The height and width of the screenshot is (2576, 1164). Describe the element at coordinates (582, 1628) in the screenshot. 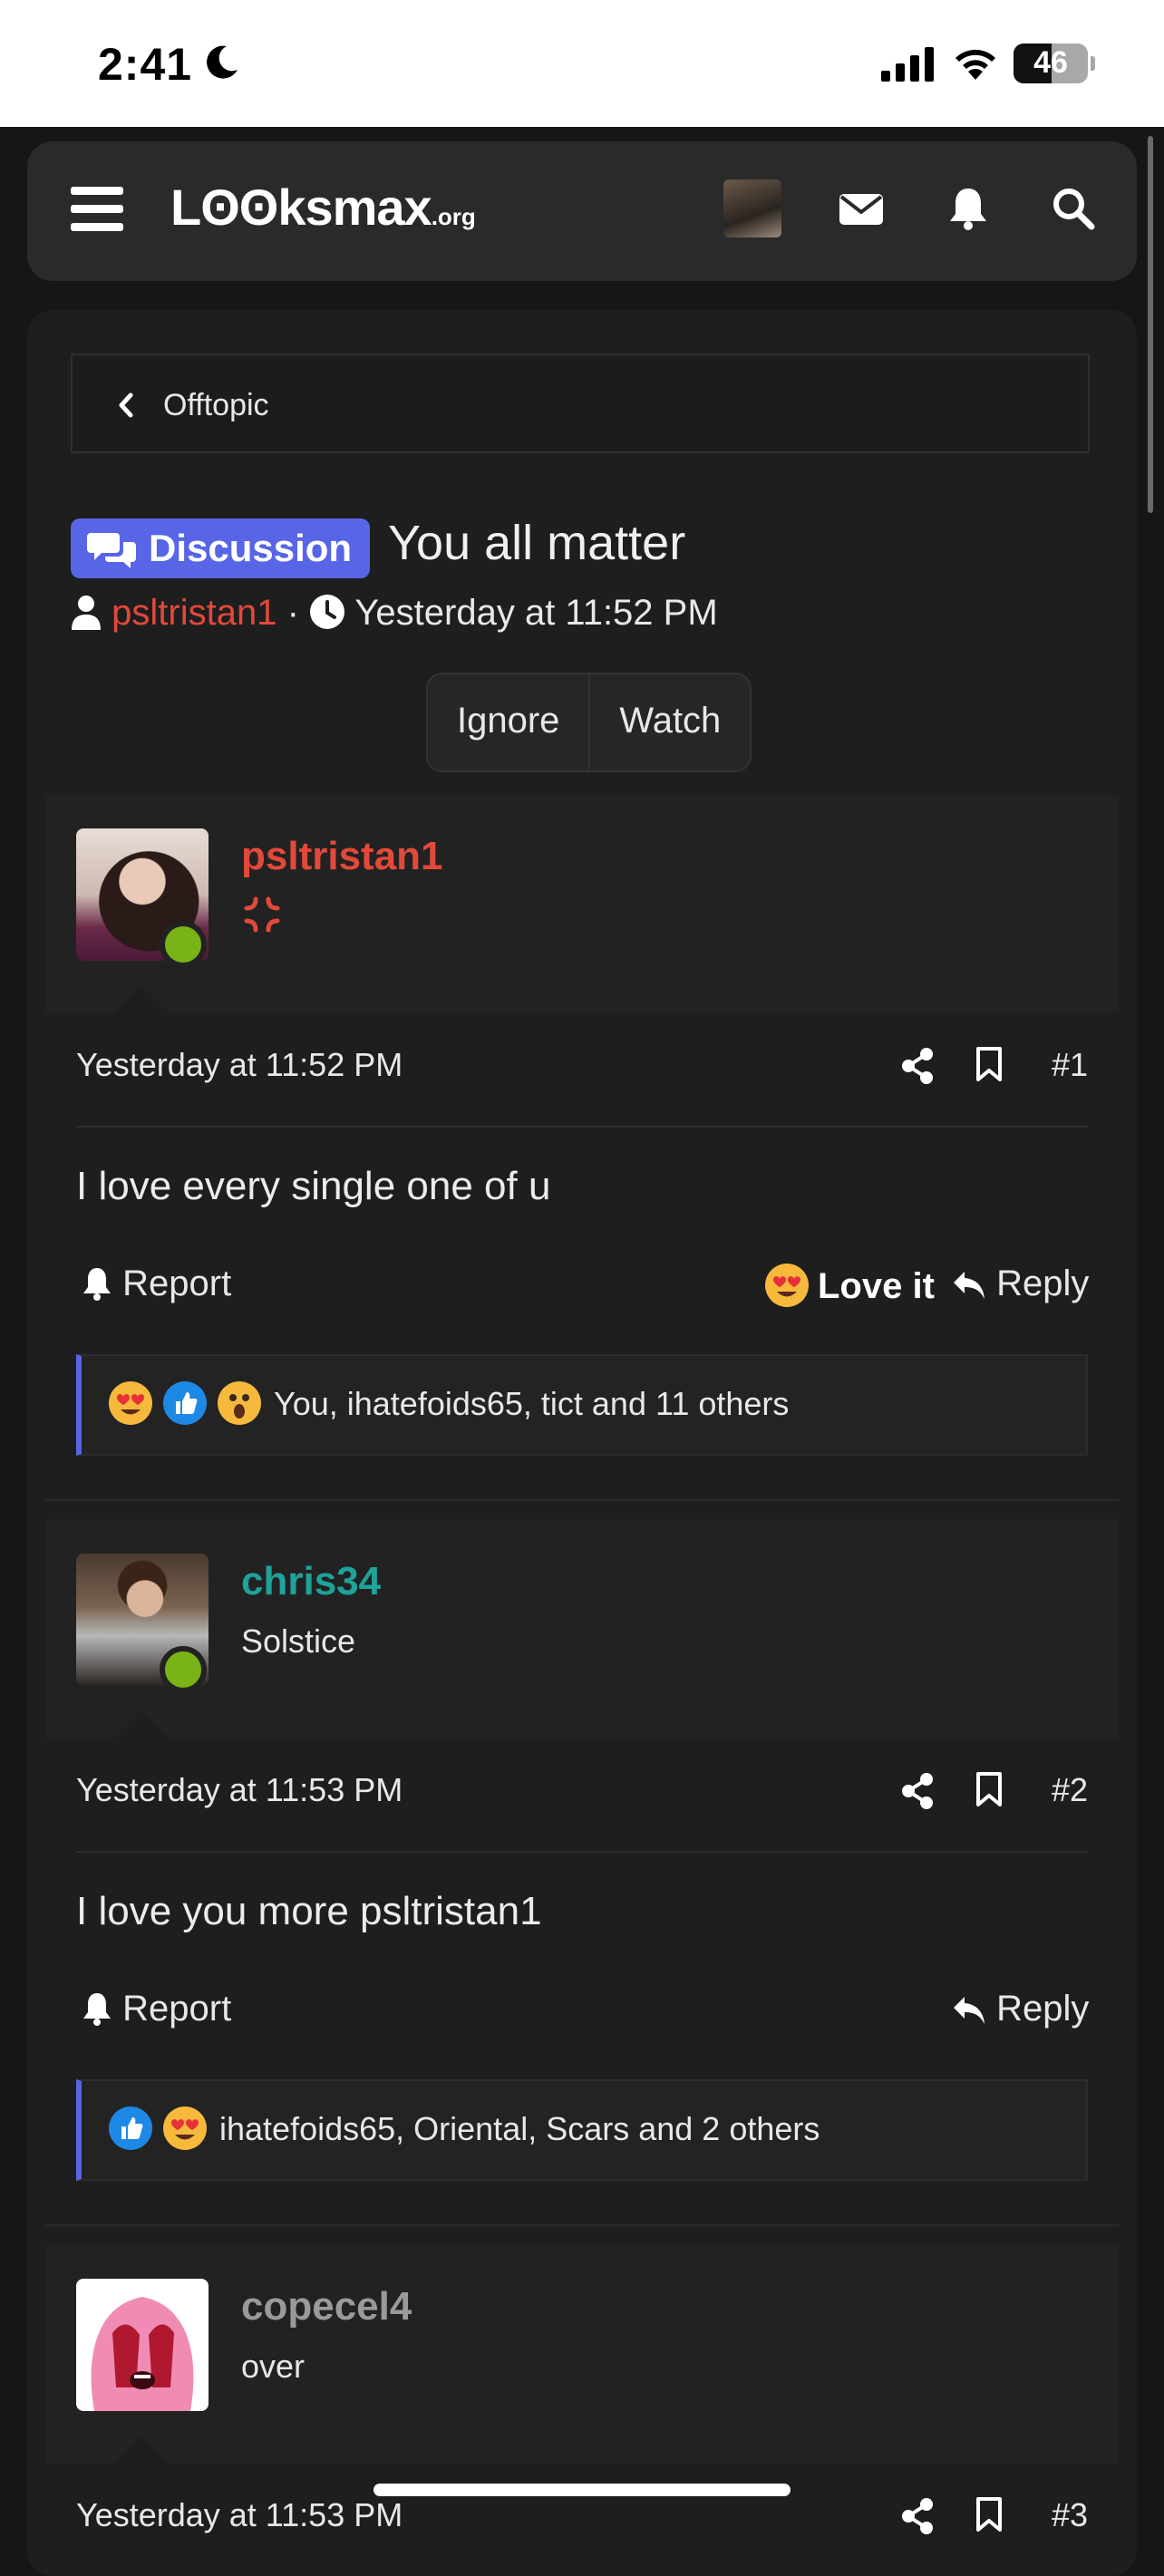

I see `post-user-header: chris34 Solstice` at that location.